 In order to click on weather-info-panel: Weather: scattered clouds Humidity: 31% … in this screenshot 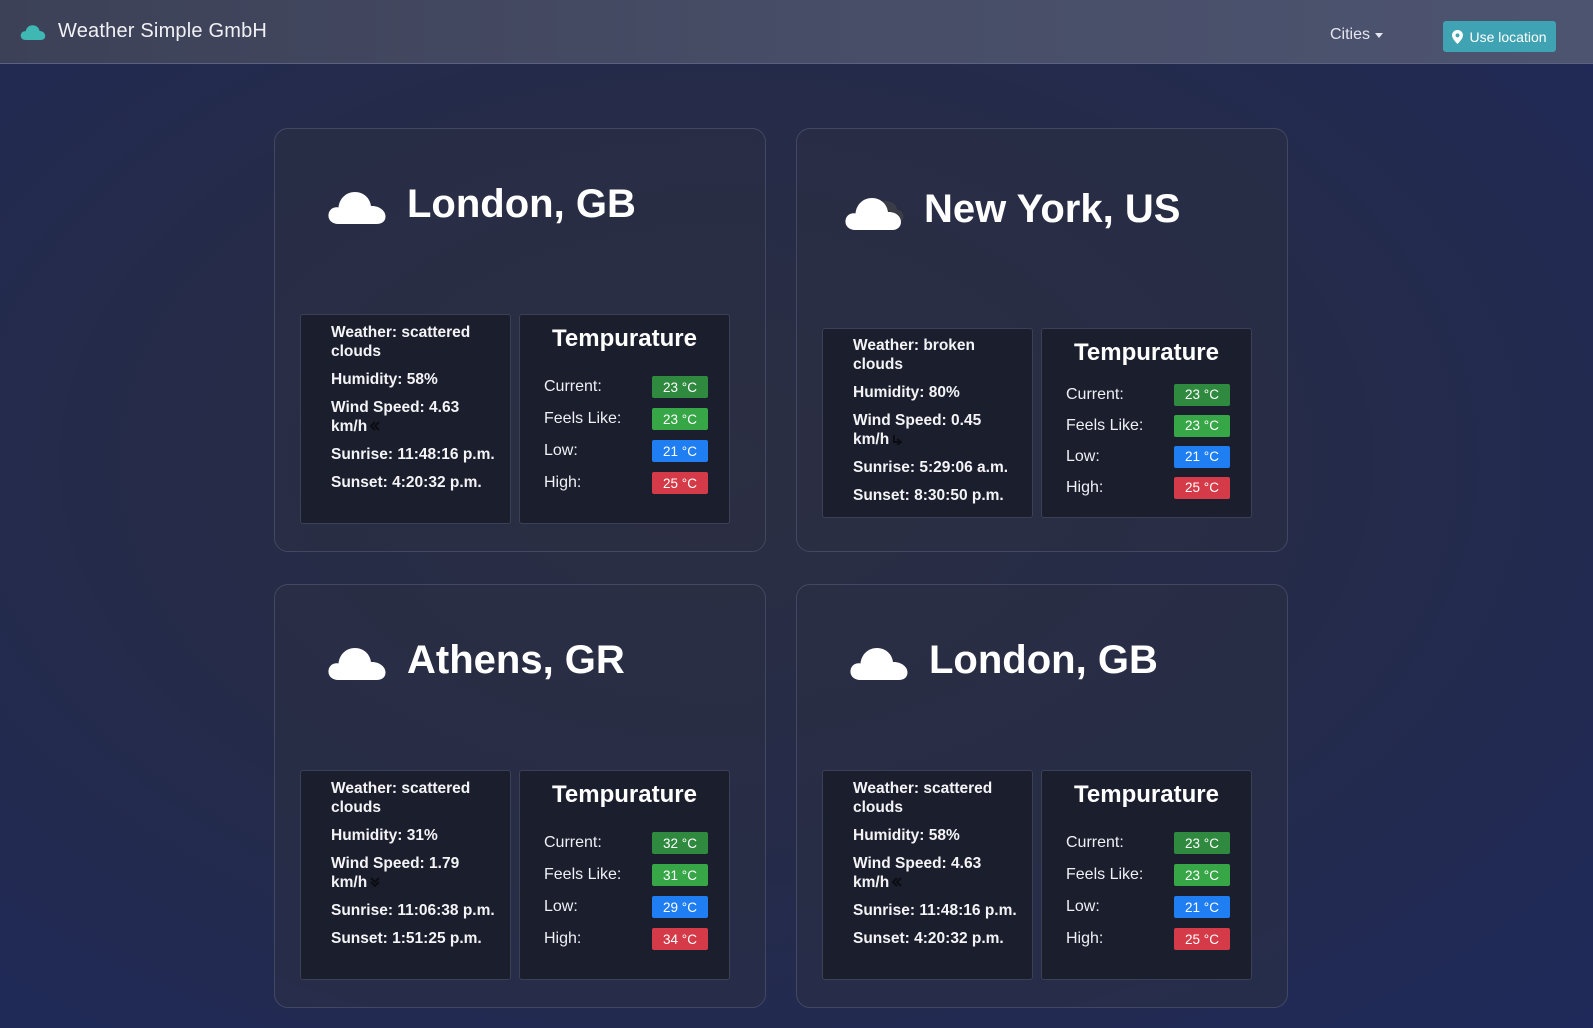, I will do `click(405, 875)`.